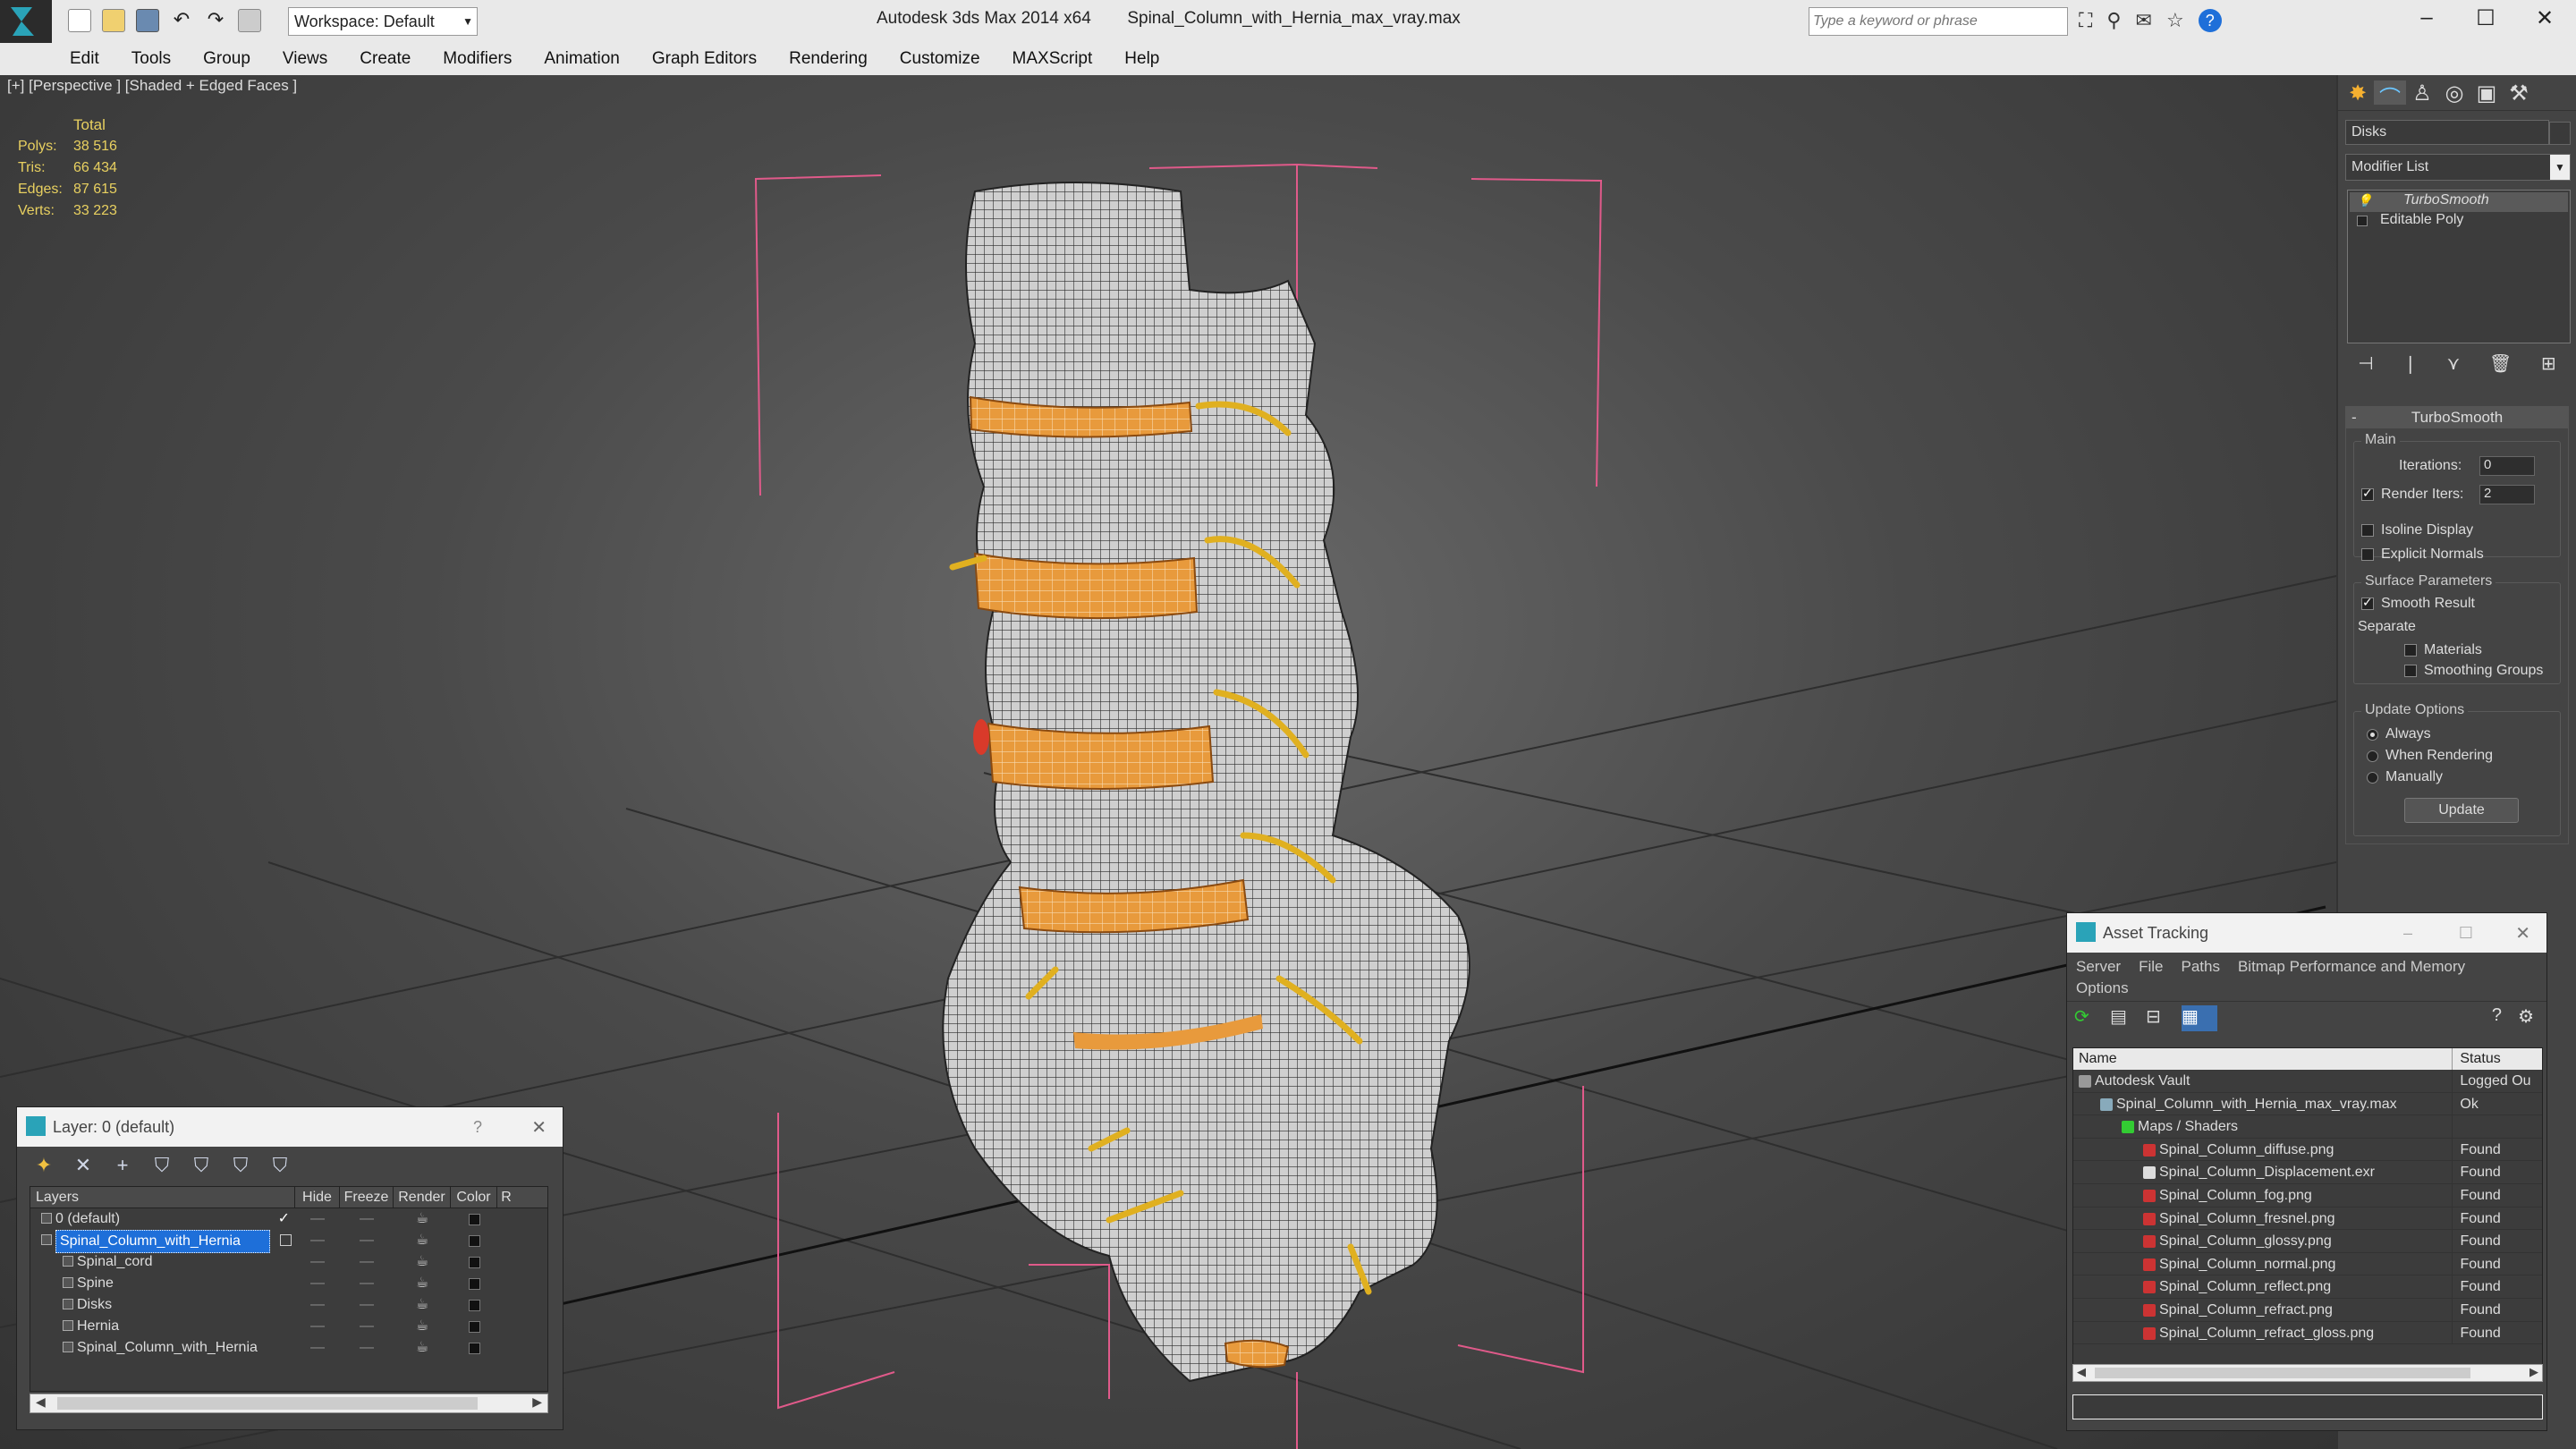 This screenshot has height=1449, width=2576. Describe the element at coordinates (240, 1165) in the screenshot. I see `hide-all-icon: ⛉` at that location.